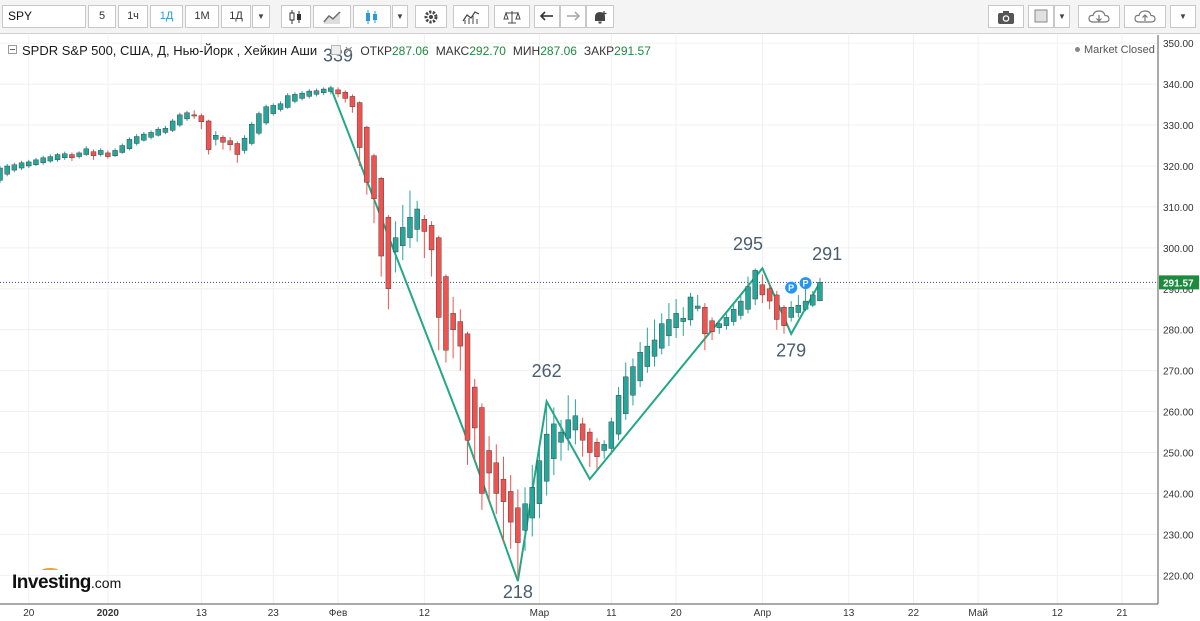 The height and width of the screenshot is (621, 1200). Describe the element at coordinates (1178, 126) in the screenshot. I see `y-tick-label: 330.00` at that location.